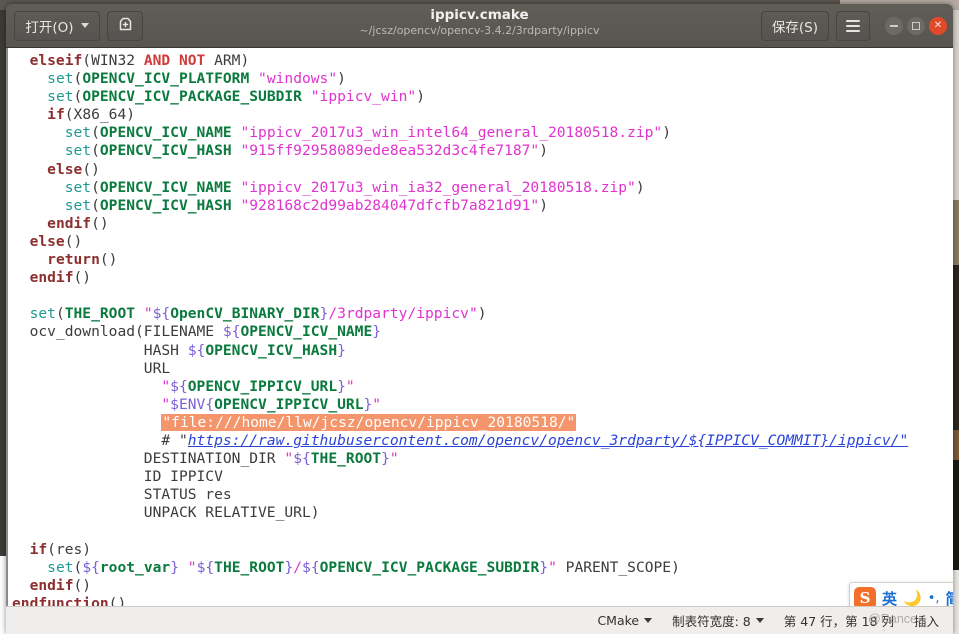 The image size is (959, 634). Describe the element at coordinates (838, 621) in the screenshot. I see `cursor-position: 第 47 行，第 18 列` at that location.